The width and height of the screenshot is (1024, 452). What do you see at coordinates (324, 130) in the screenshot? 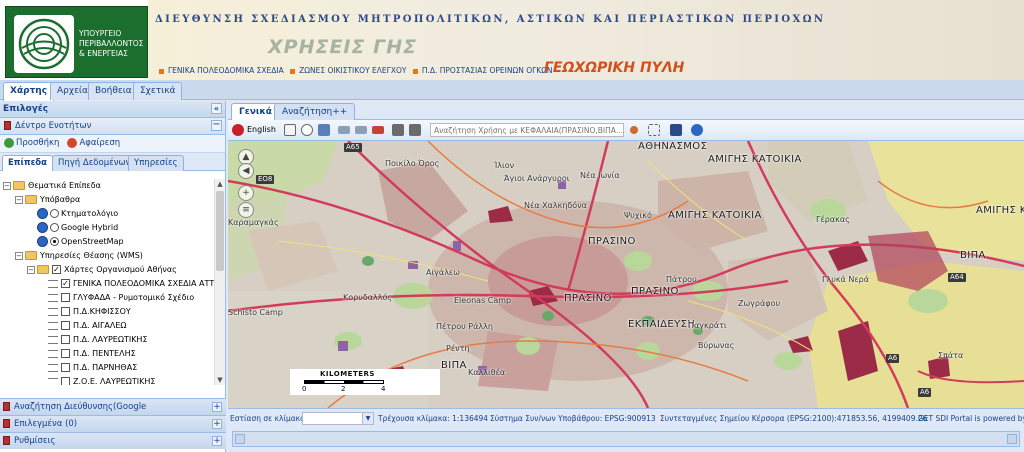
I see `full-extent-icon` at bounding box center [324, 130].